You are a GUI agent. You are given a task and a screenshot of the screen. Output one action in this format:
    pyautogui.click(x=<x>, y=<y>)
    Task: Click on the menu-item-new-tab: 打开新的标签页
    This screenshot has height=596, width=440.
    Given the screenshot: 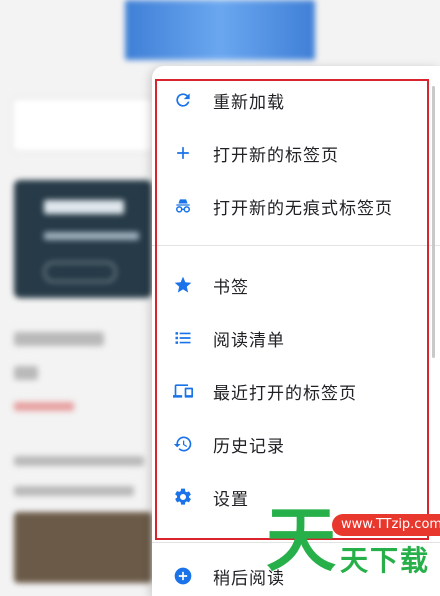 What is the action you would take?
    pyautogui.click(x=293, y=153)
    